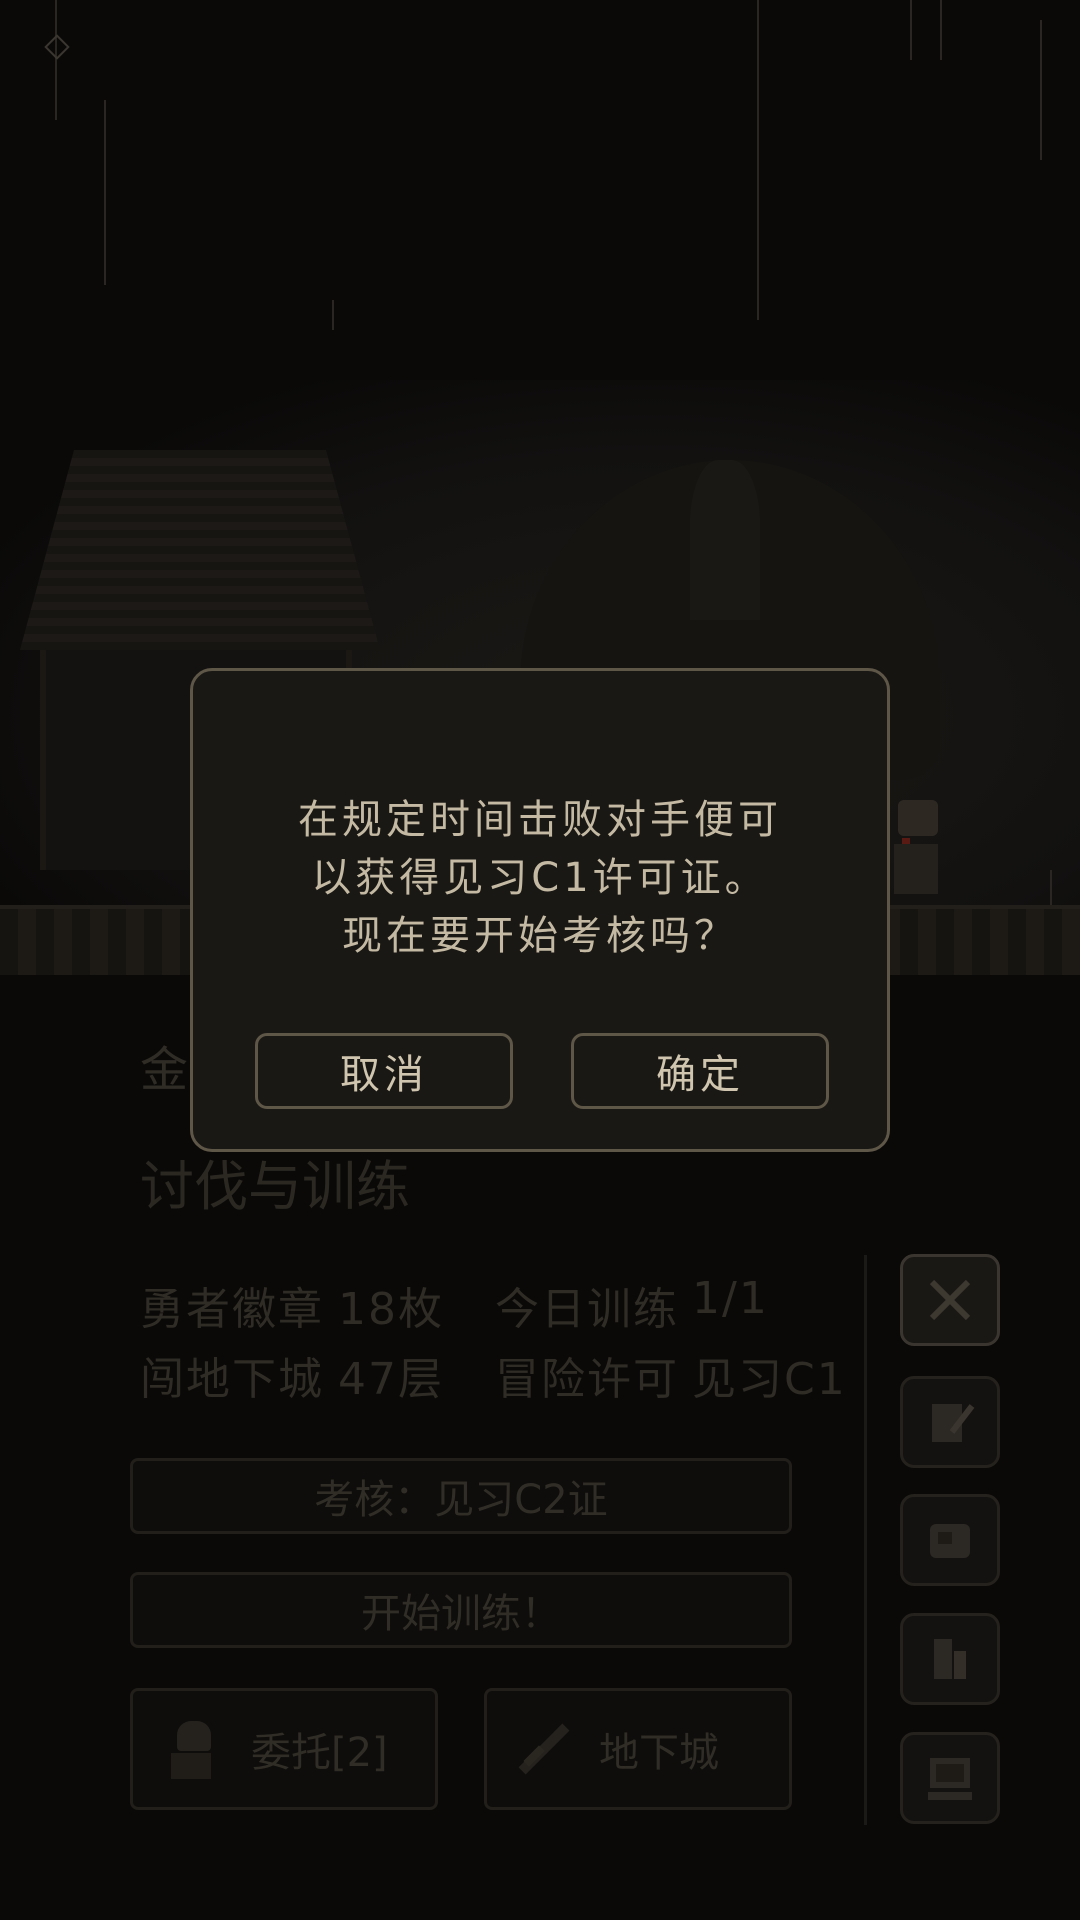 This screenshot has width=1080, height=1920. I want to click on bookshelf-icon, so click(950, 1659).